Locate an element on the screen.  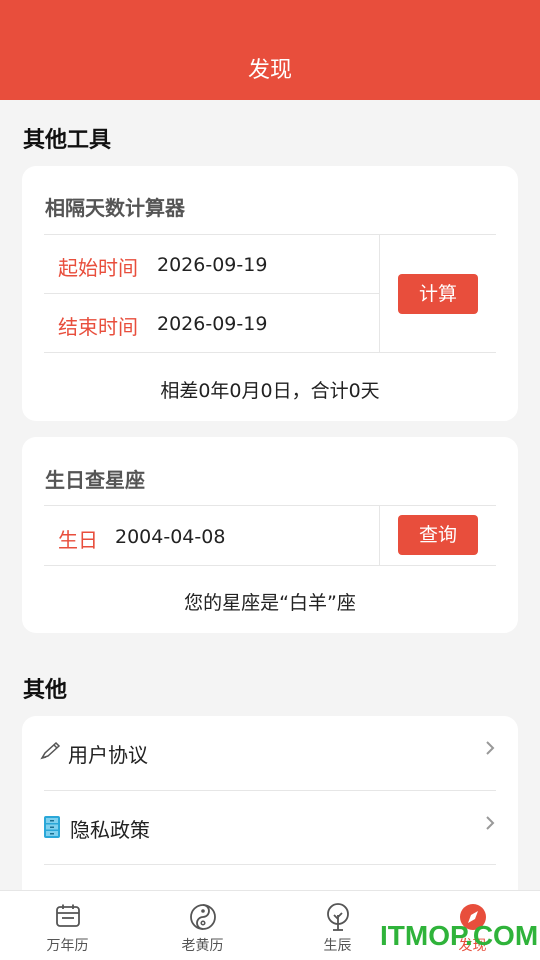
calculate-button: 计算 is located at coordinates (438, 294).